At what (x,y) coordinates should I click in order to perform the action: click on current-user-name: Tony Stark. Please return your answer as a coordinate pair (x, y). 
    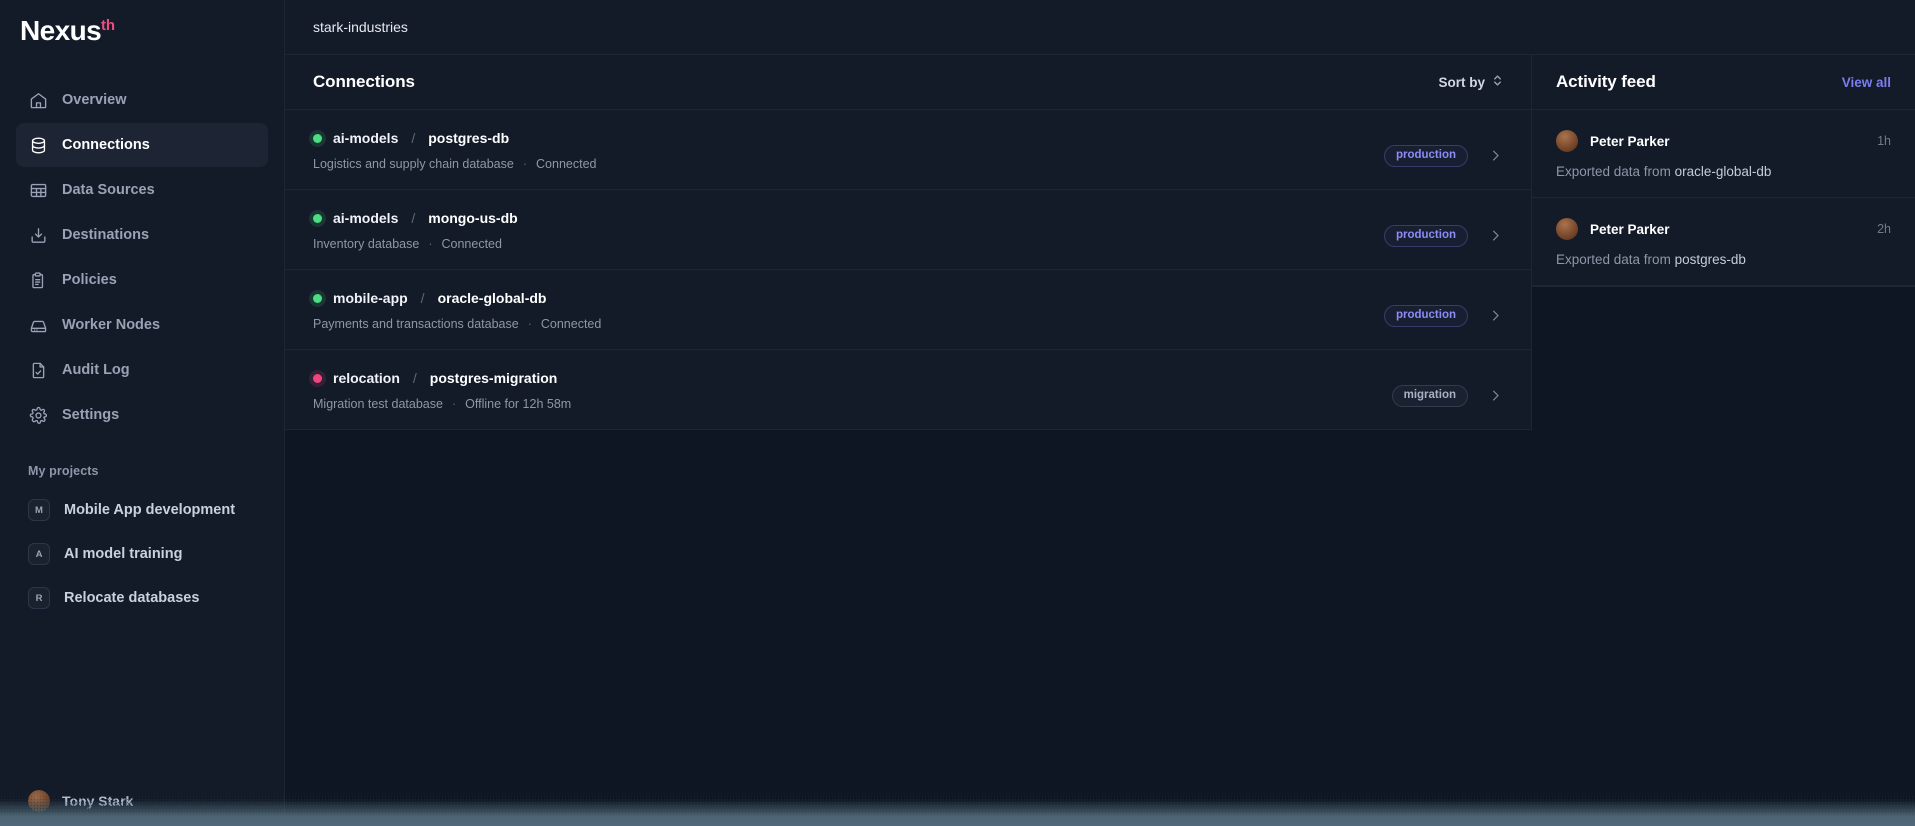
    Looking at the image, I should click on (98, 801).